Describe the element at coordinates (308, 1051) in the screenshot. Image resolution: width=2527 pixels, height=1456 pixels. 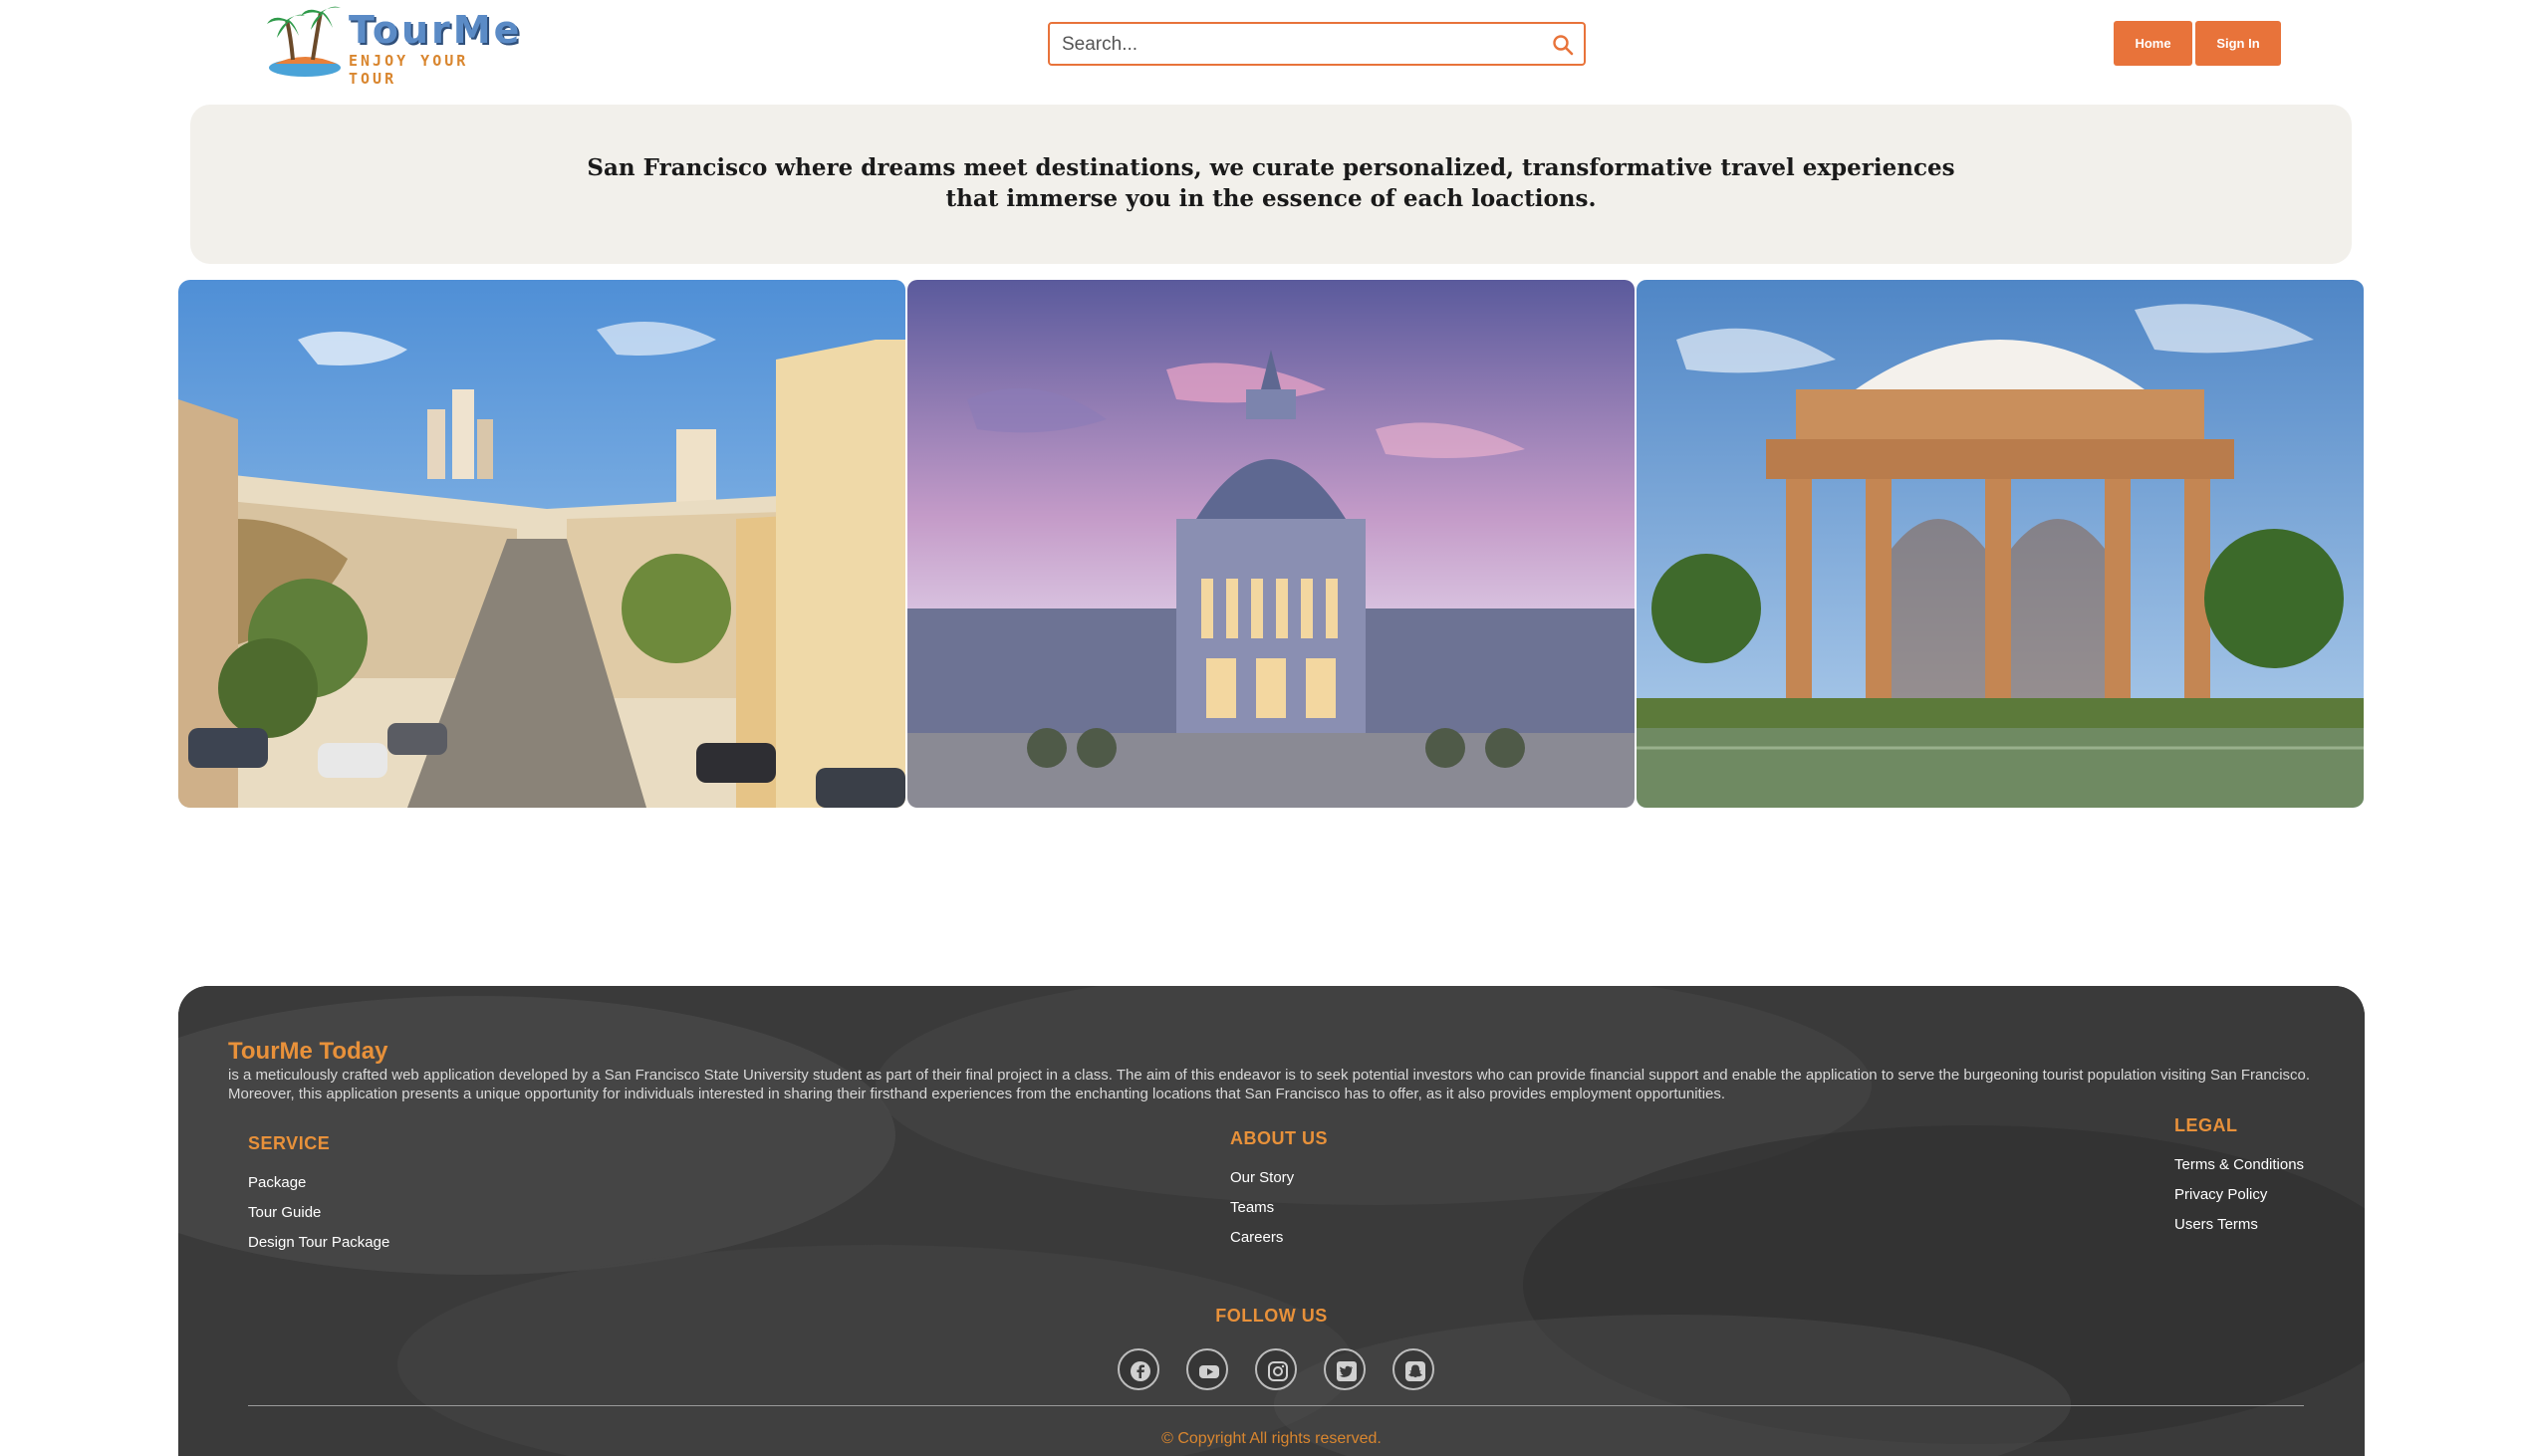
I see `footer-title: TourMe Today` at that location.